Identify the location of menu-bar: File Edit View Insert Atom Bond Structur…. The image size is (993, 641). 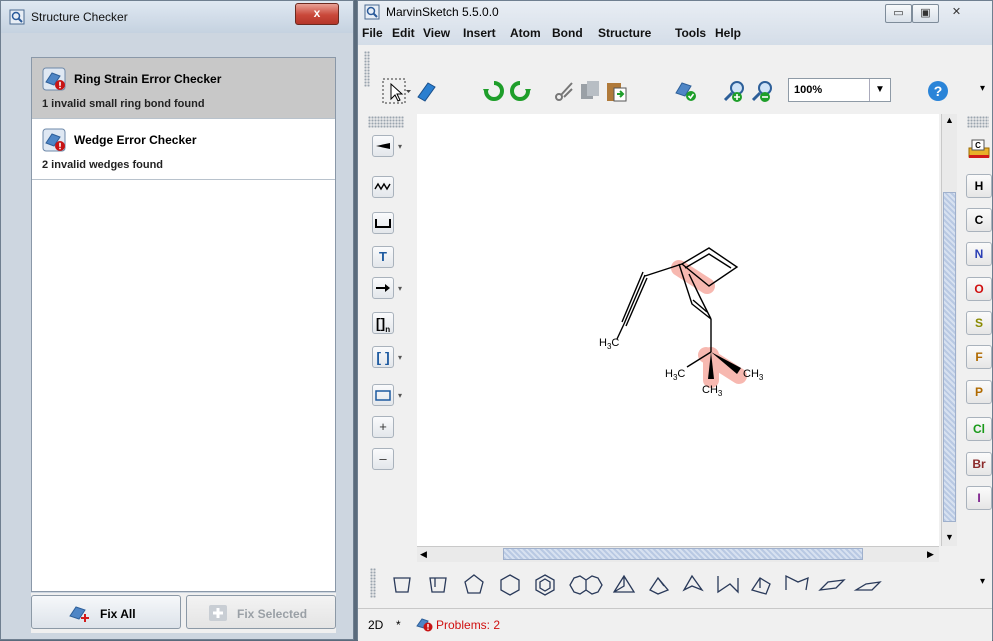
(675, 34).